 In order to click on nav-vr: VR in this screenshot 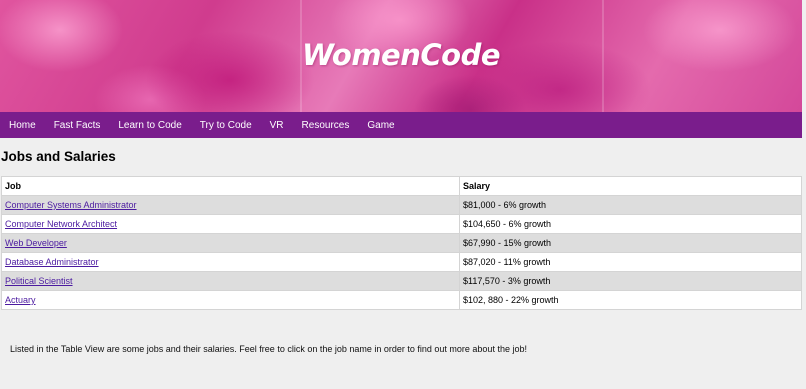, I will do `click(277, 125)`.